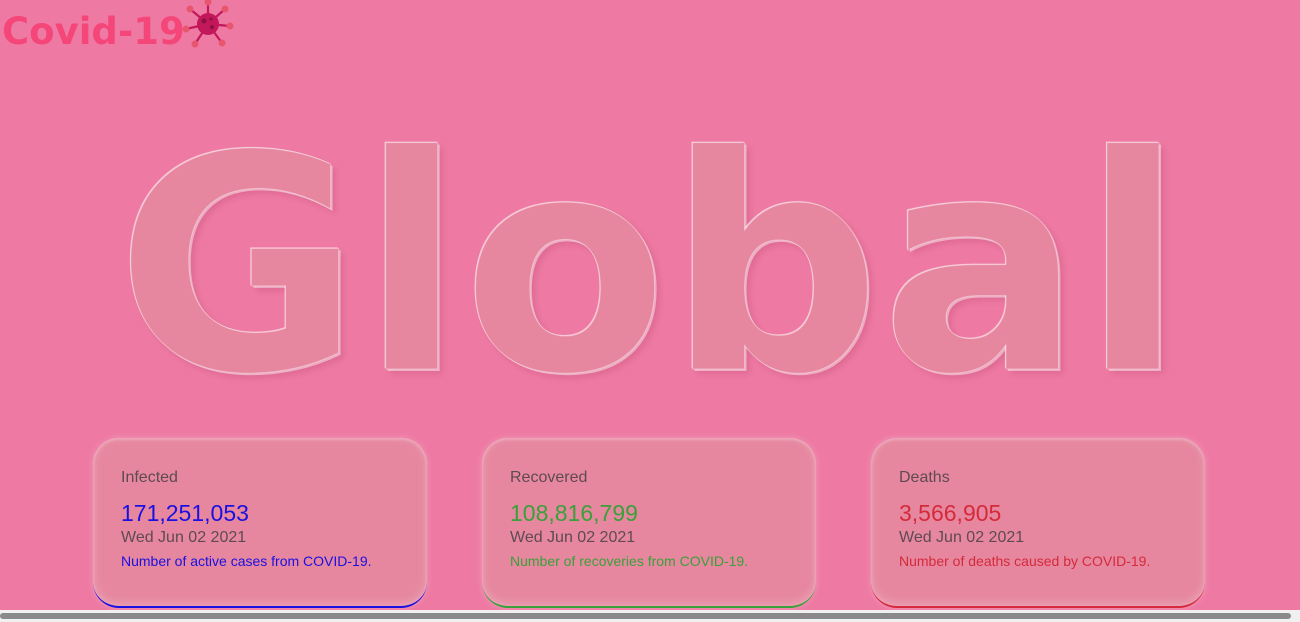 Image resolution: width=1300 pixels, height=622 pixels. What do you see at coordinates (549, 477) in the screenshot?
I see `card-title: Recovered` at bounding box center [549, 477].